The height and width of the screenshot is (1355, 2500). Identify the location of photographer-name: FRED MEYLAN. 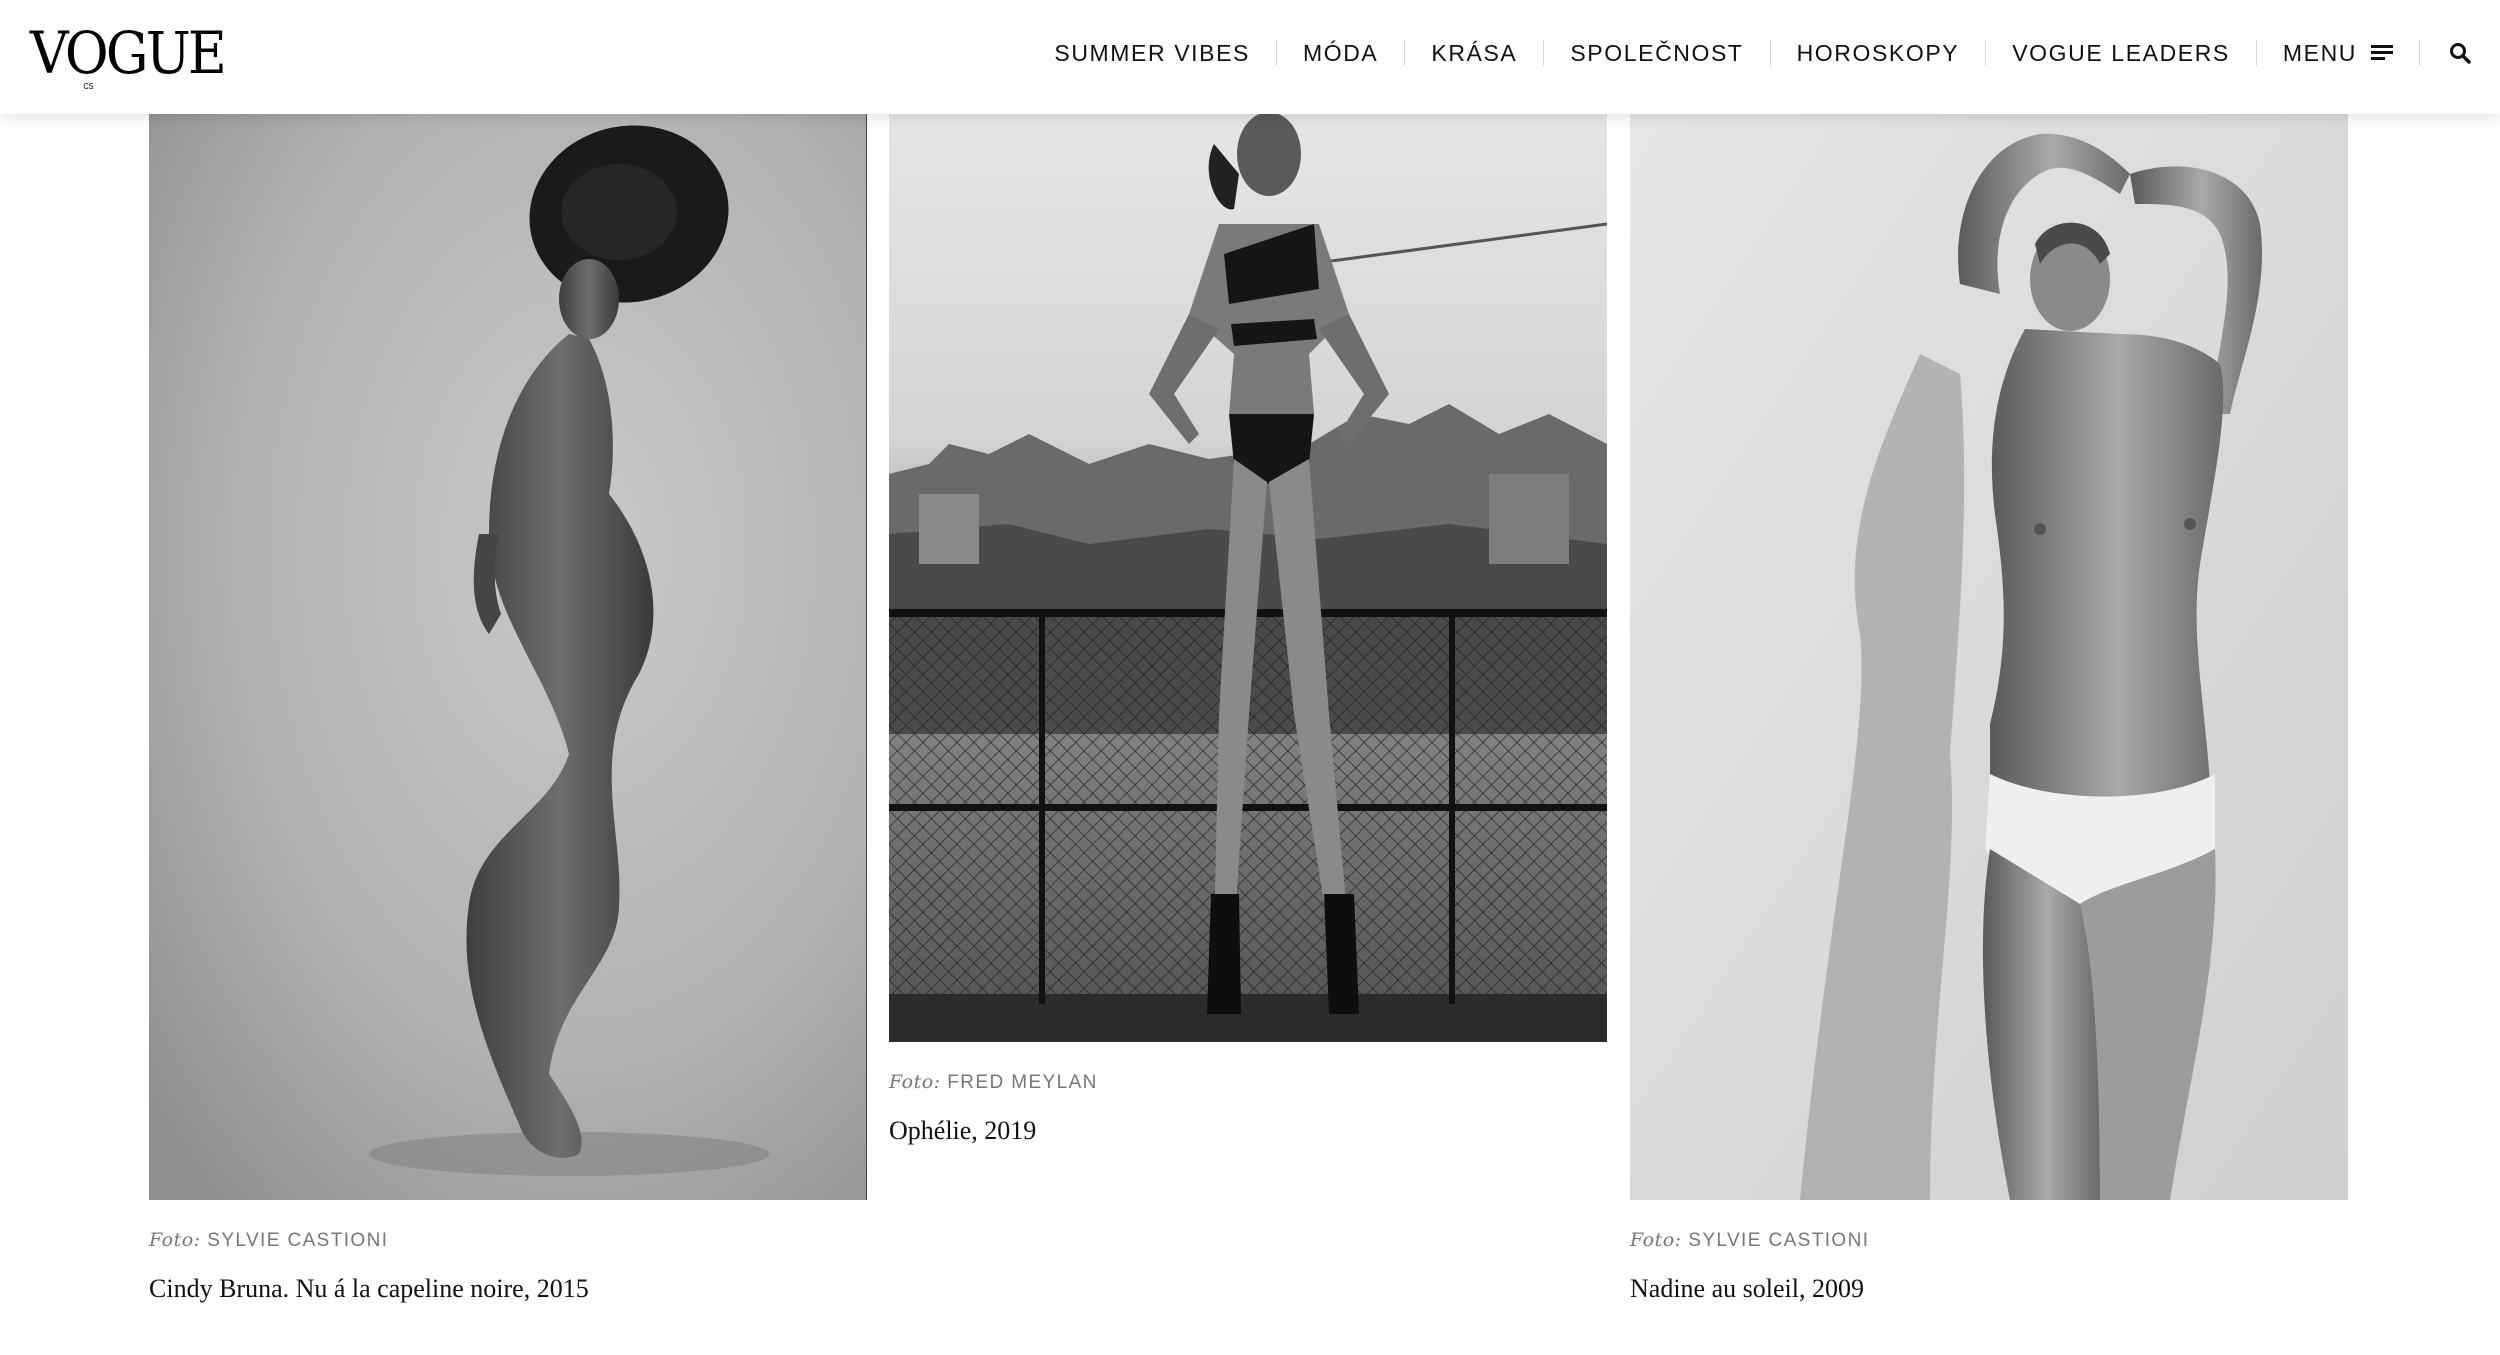
(1022, 1082).